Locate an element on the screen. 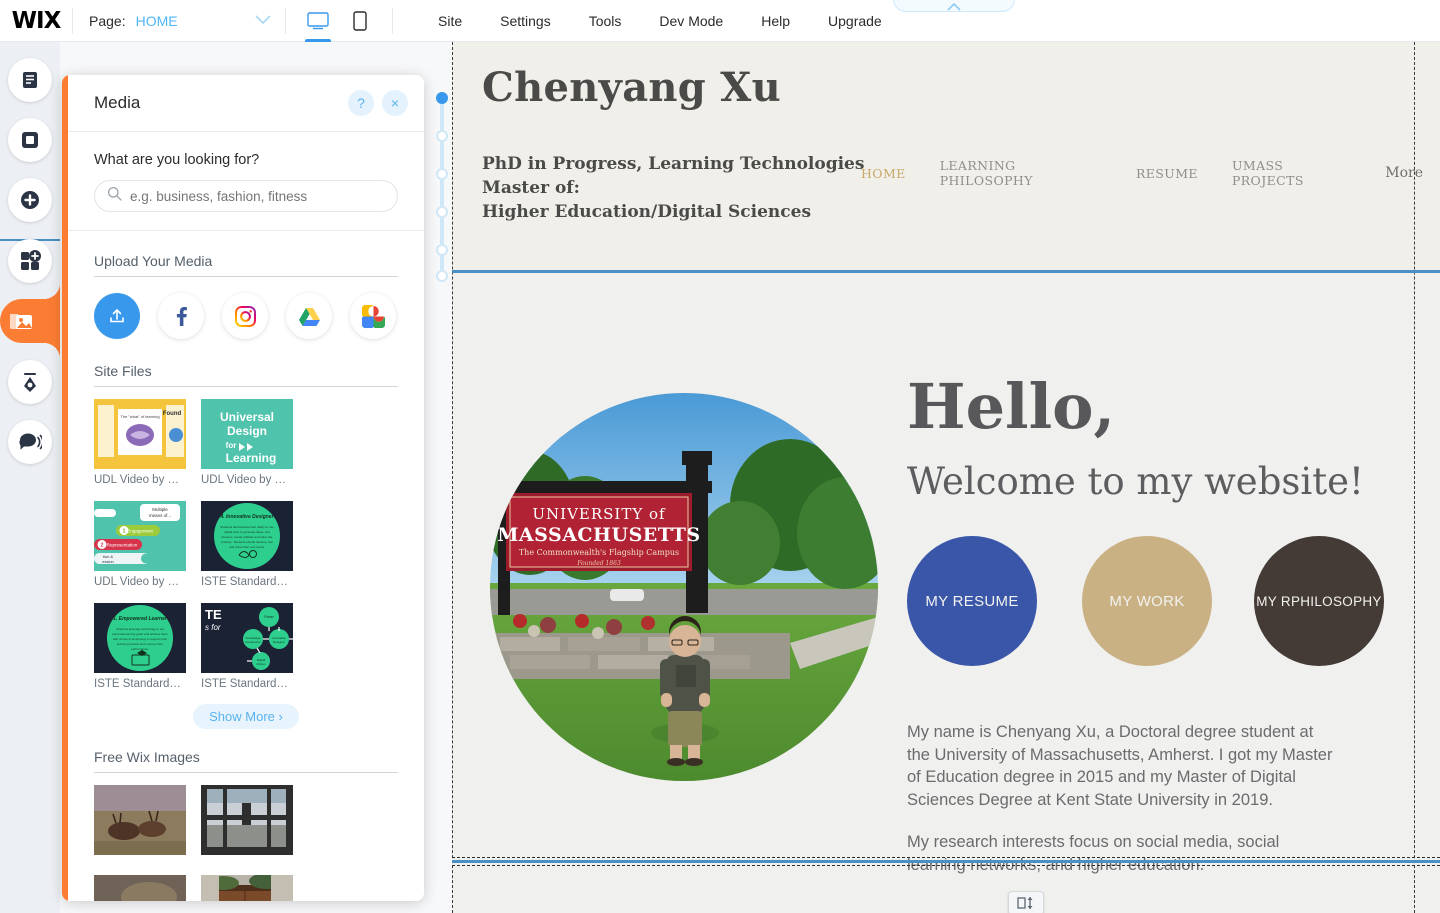 This screenshot has width=1440, height=913. upload-icon is located at coordinates (117, 316).